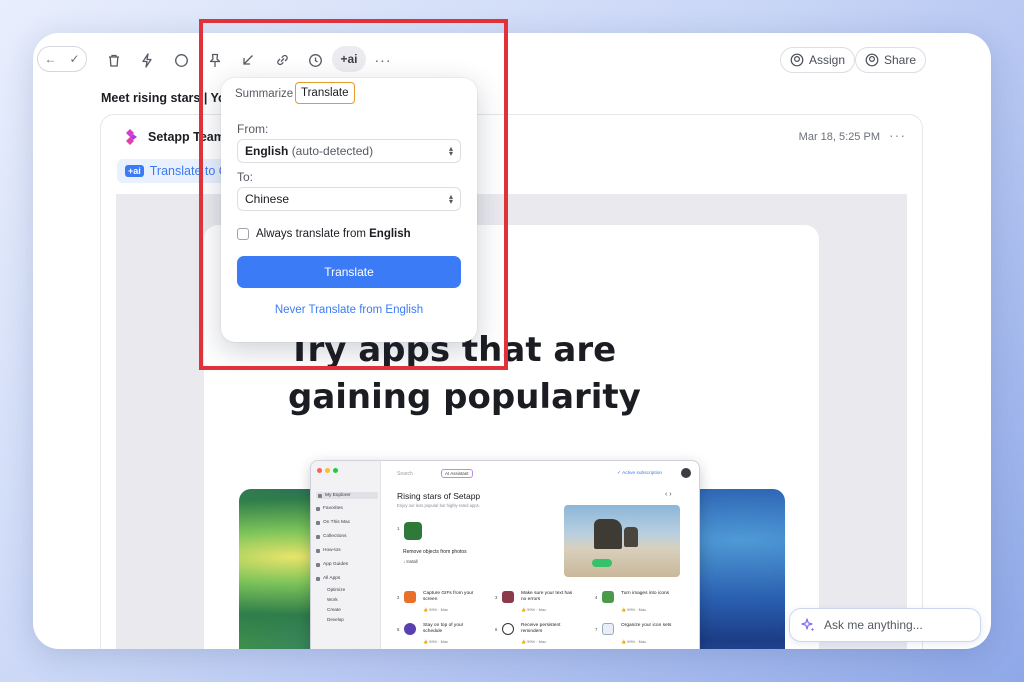 This screenshot has height=682, width=1024. Describe the element at coordinates (405, 474) in the screenshot. I see `mac-search: Search` at that location.